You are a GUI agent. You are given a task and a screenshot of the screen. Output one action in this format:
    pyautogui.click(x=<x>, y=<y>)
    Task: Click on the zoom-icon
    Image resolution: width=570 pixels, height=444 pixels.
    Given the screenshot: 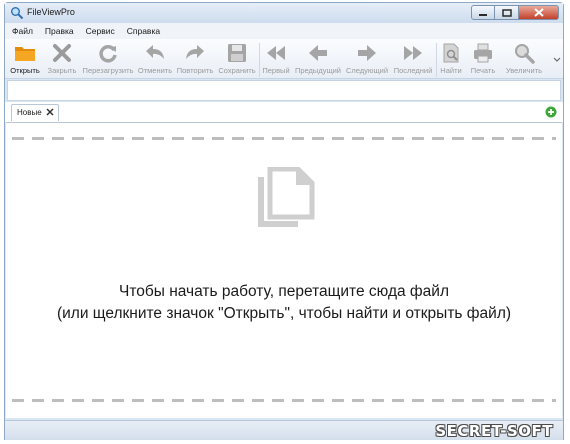 What is the action you would take?
    pyautogui.click(x=525, y=54)
    